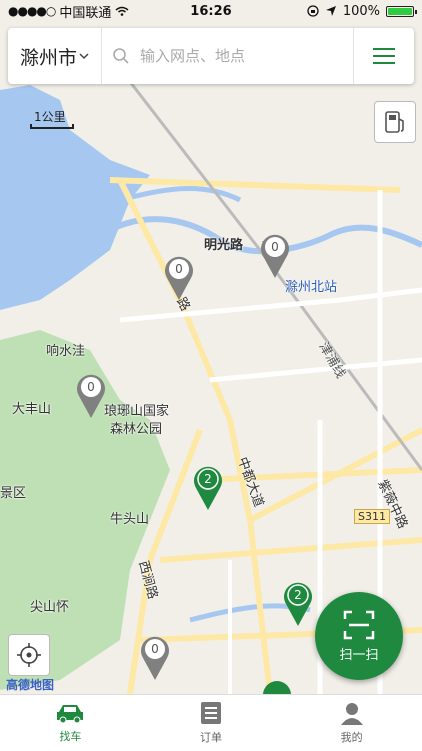 This screenshot has width=422, height=751. I want to click on tab-bar: 找车 订单 我的, so click(211, 722).